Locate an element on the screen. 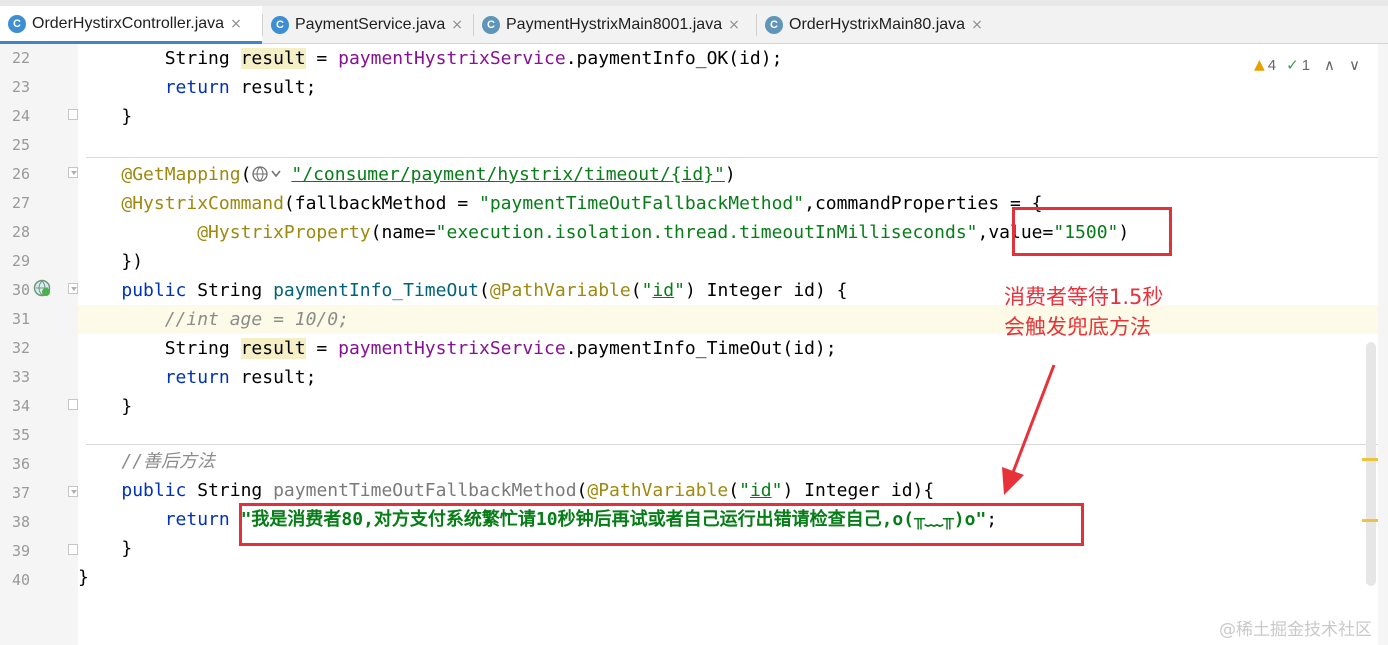 The image size is (1388, 645). tab-order-hystrix-main-80: C OrderHystrixMain80.java × is located at coordinates (878, 25).